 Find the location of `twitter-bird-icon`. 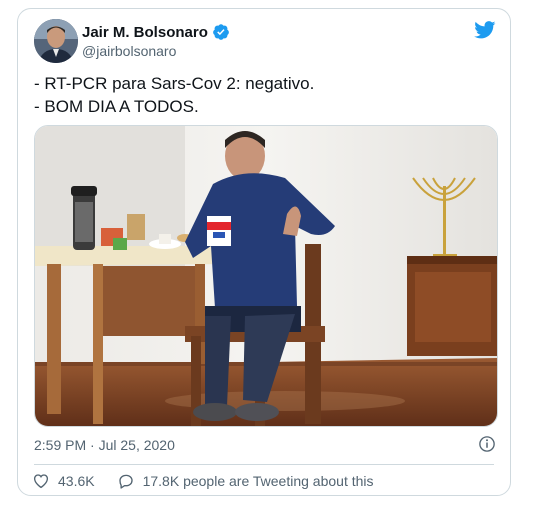

twitter-bird-icon is located at coordinates (485, 30).